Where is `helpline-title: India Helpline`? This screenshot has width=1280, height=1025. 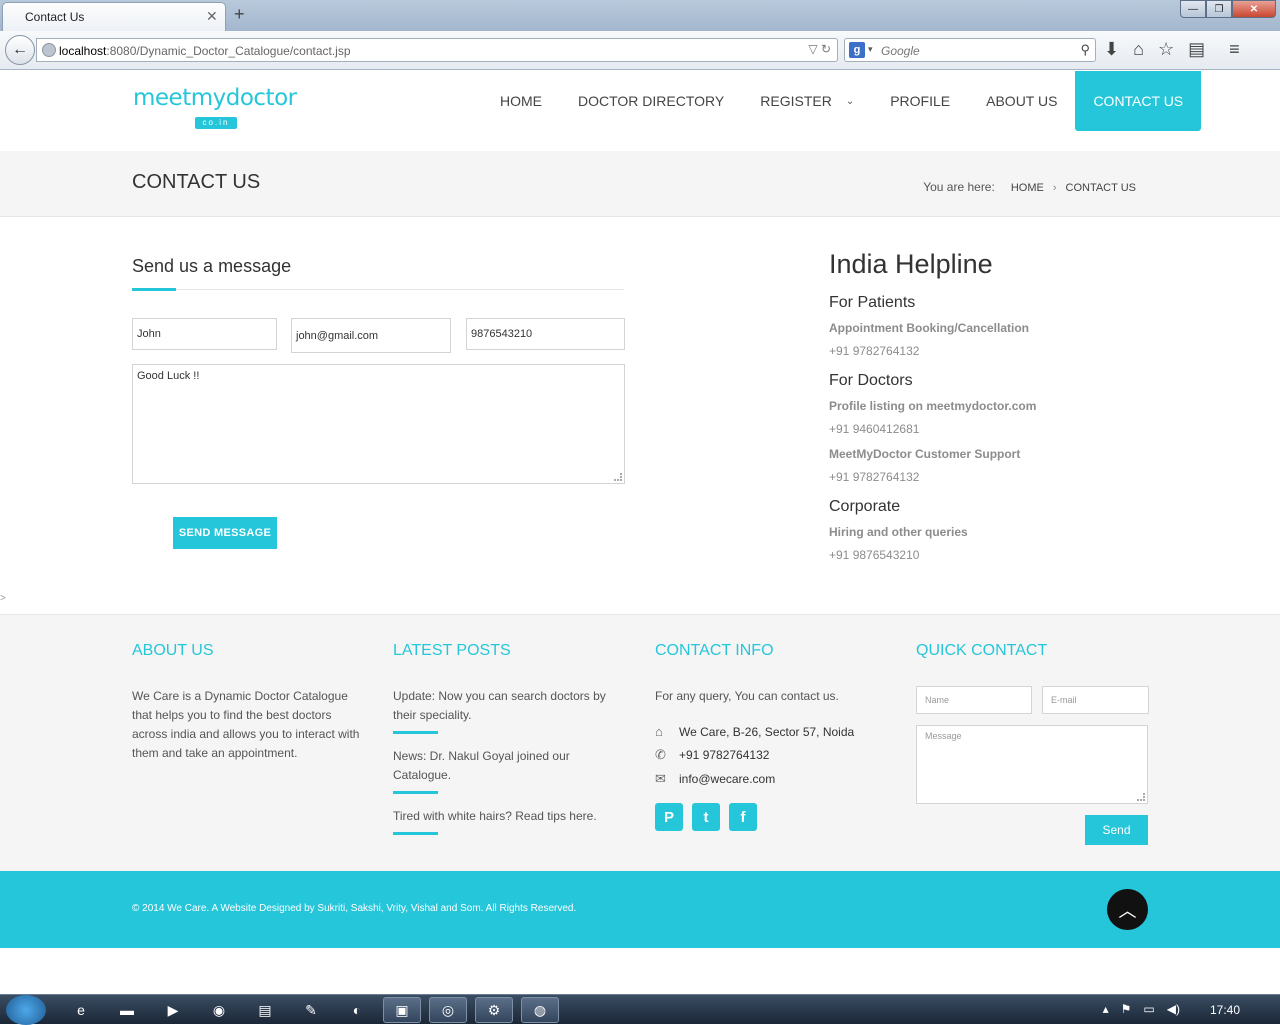
helpline-title: India Helpline is located at coordinates (911, 264).